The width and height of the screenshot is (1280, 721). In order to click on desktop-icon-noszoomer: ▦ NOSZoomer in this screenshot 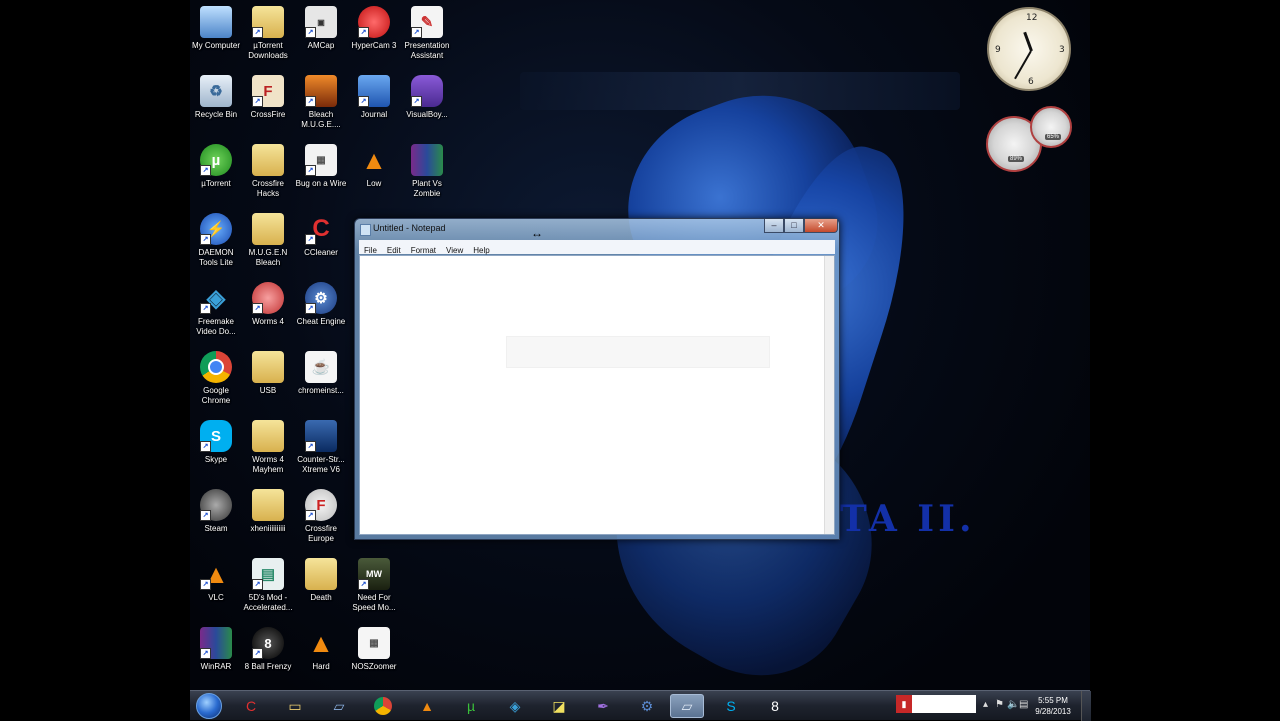, I will do `click(374, 649)`.